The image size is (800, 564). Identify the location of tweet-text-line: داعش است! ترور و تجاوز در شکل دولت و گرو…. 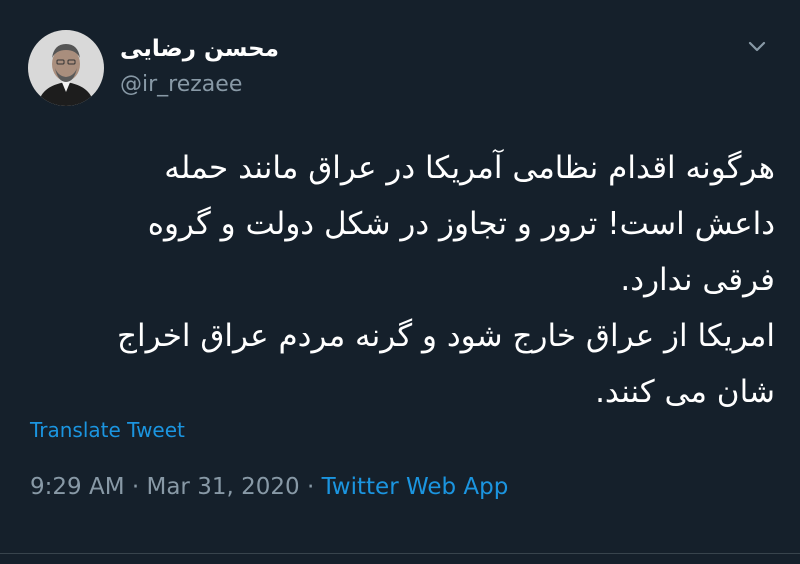
(461, 224).